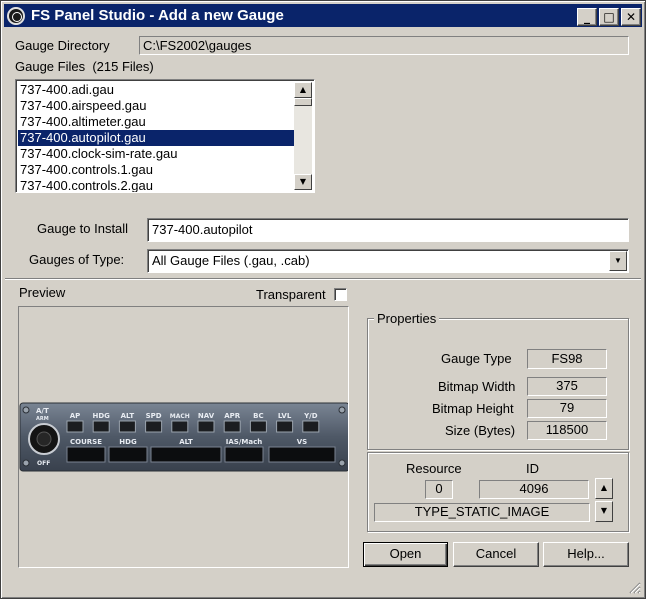  Describe the element at coordinates (302, 442) in the screenshot. I see `gauge-display-label: VS` at that location.